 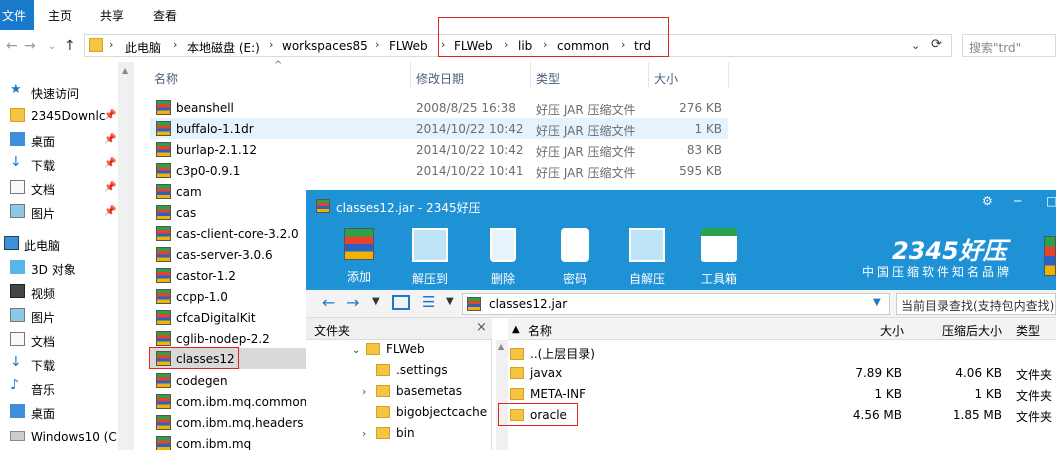 What do you see at coordinates (681, 206) in the screenshot?
I see `haozip-title-bar: classes12.jar - 2345好压 ⚙ ─ □` at bounding box center [681, 206].